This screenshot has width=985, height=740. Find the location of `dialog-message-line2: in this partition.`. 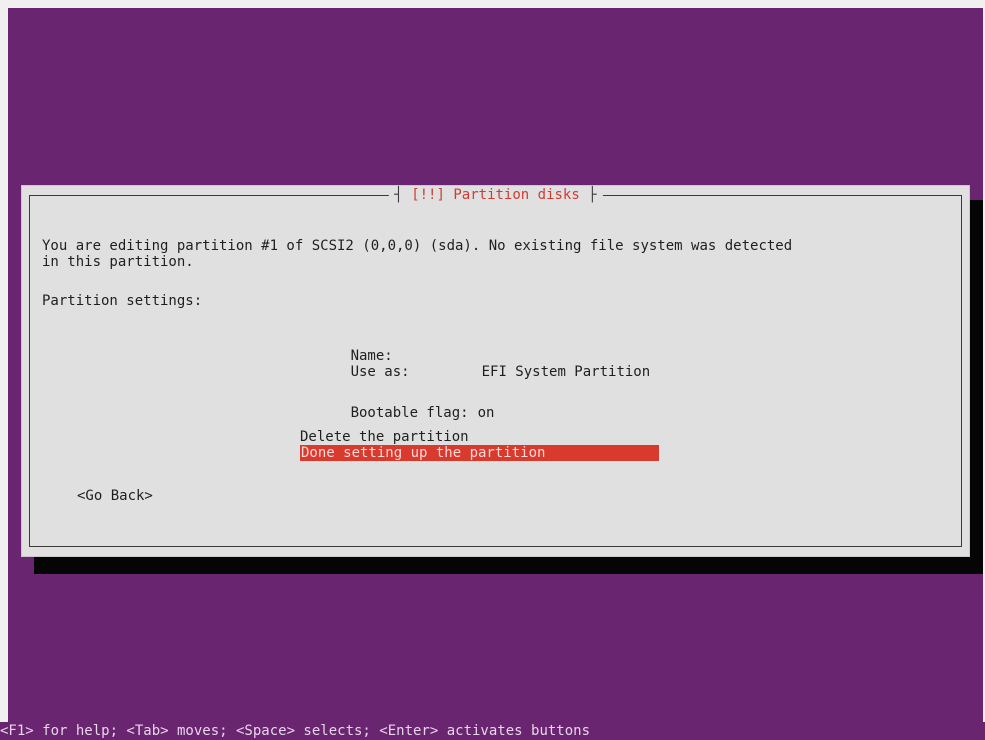

dialog-message-line2: in this partition. is located at coordinates (118, 262).